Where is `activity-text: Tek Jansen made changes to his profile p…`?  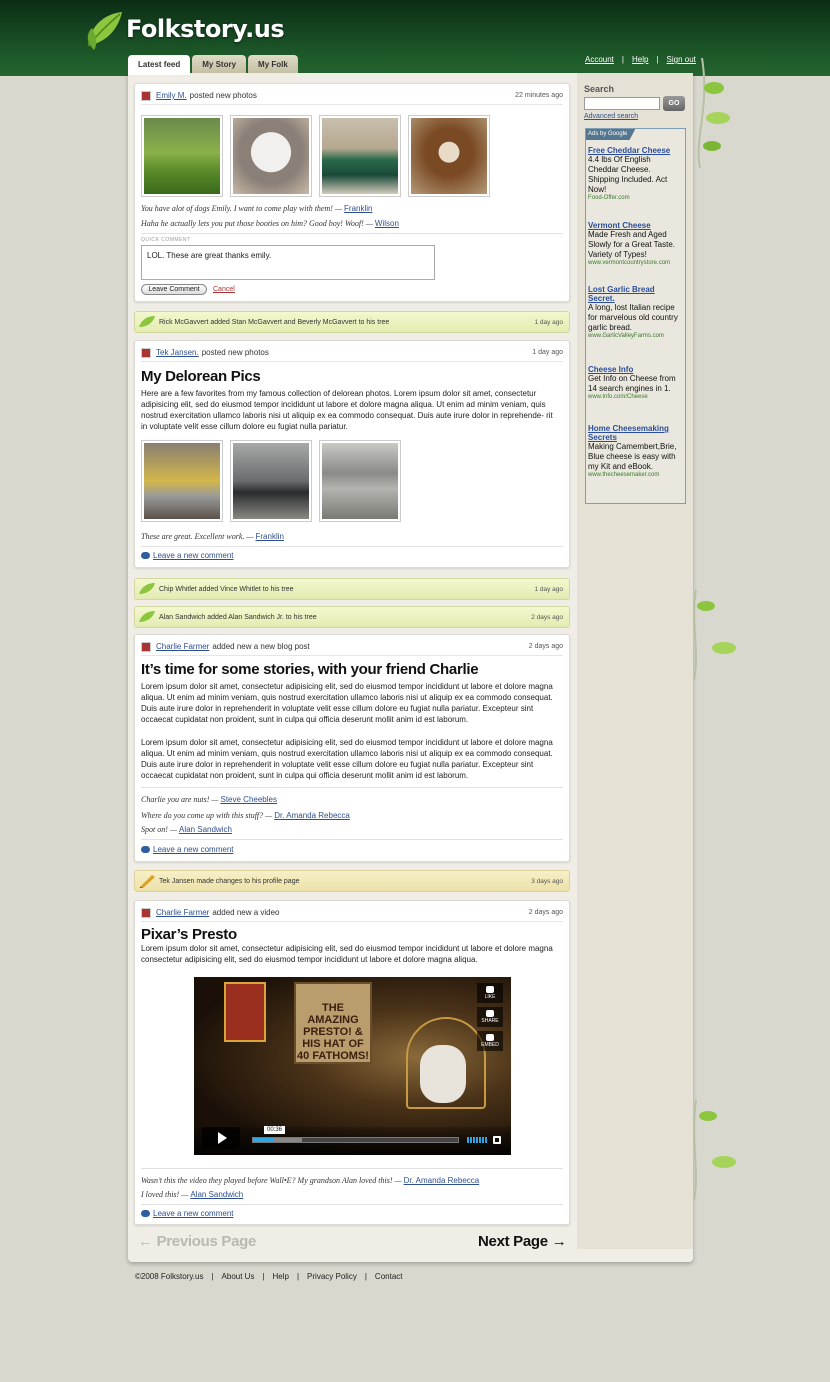 activity-text: Tek Jansen made changes to his profile p… is located at coordinates (229, 881).